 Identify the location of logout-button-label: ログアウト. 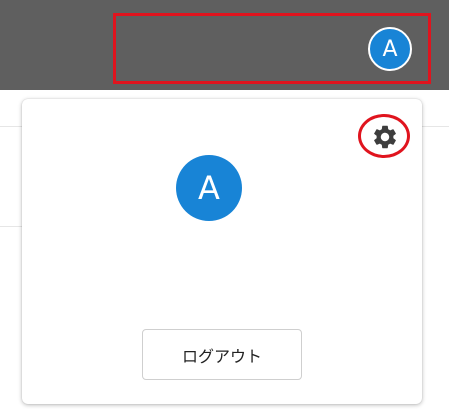
(221, 356).